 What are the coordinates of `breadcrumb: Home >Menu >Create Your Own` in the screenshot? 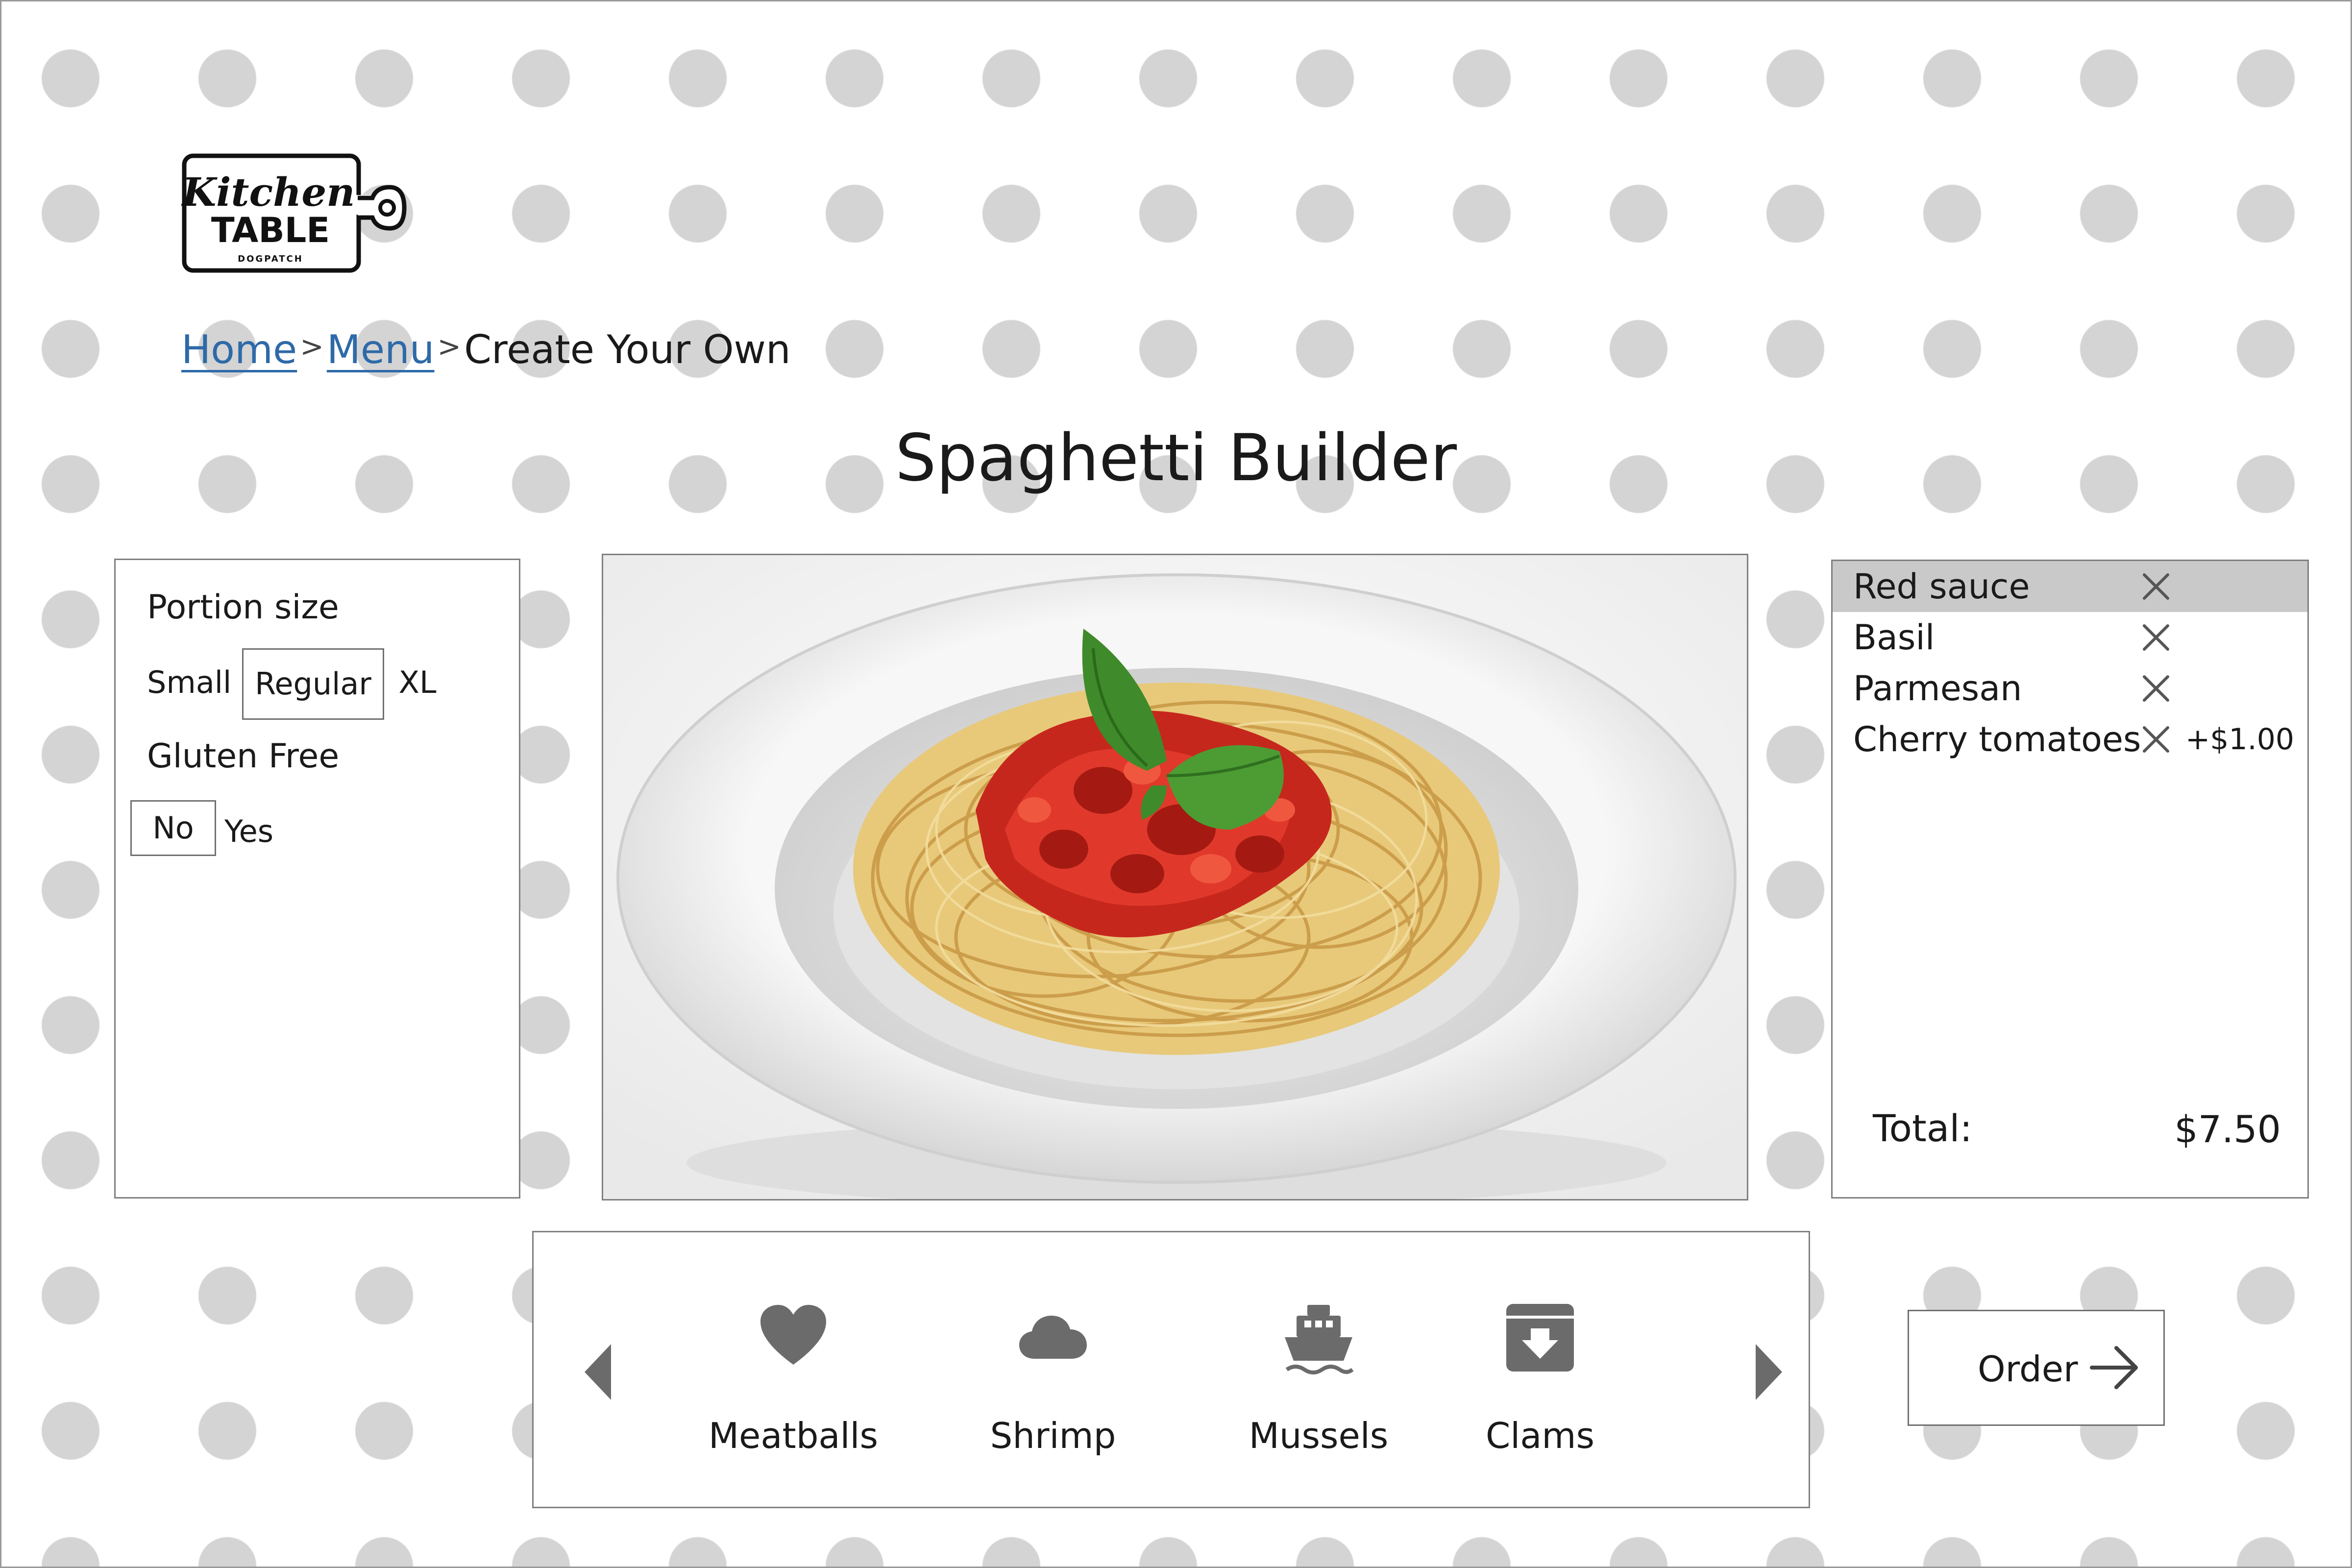 It's located at (486, 348).